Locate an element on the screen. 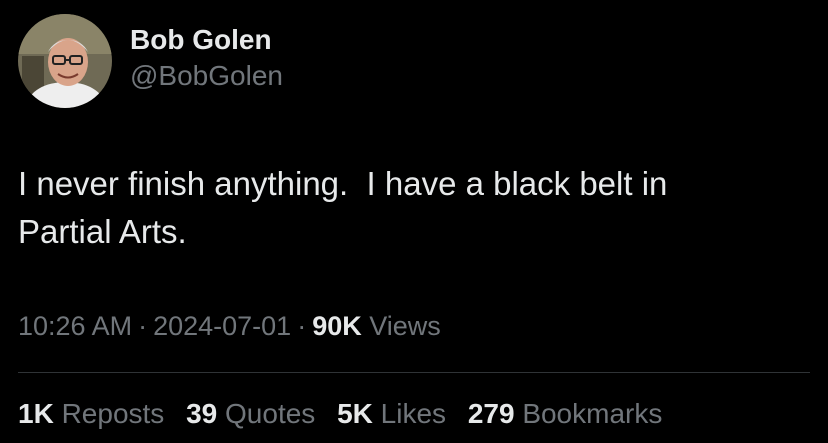  avatar is located at coordinates (65, 61).